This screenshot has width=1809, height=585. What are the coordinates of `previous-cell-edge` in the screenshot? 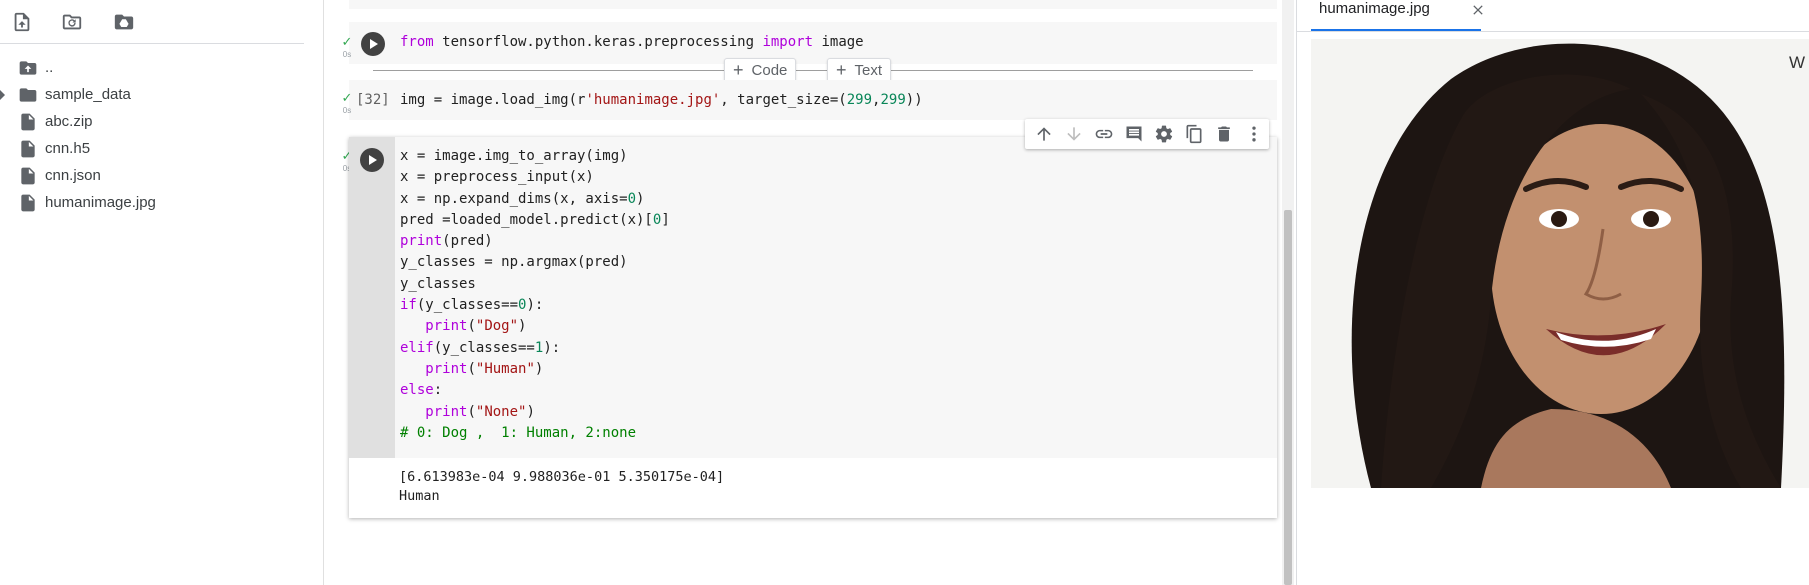 It's located at (813, 4).